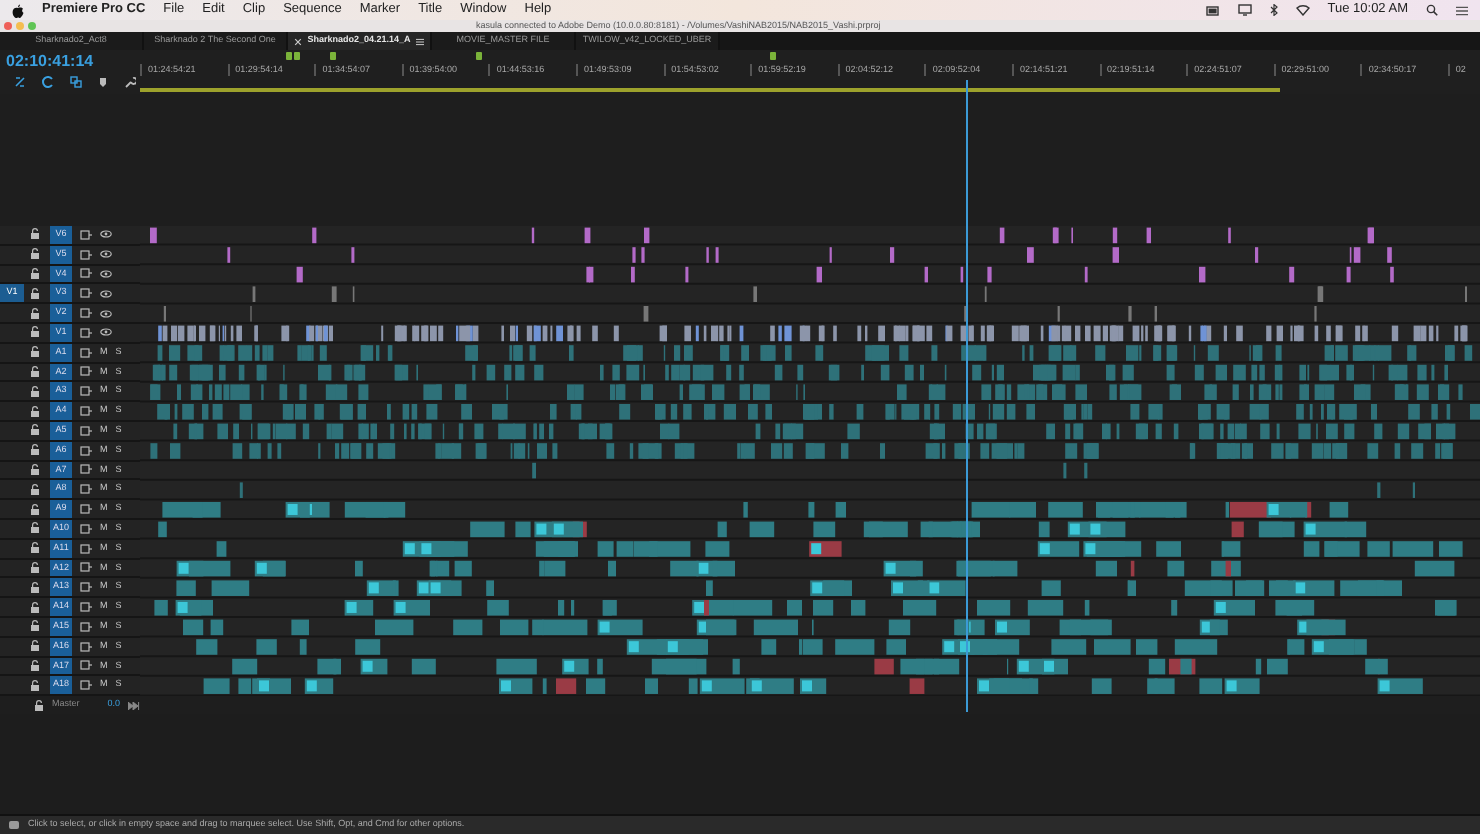 This screenshot has width=1480, height=834. I want to click on search-icon, so click(1432, 10).